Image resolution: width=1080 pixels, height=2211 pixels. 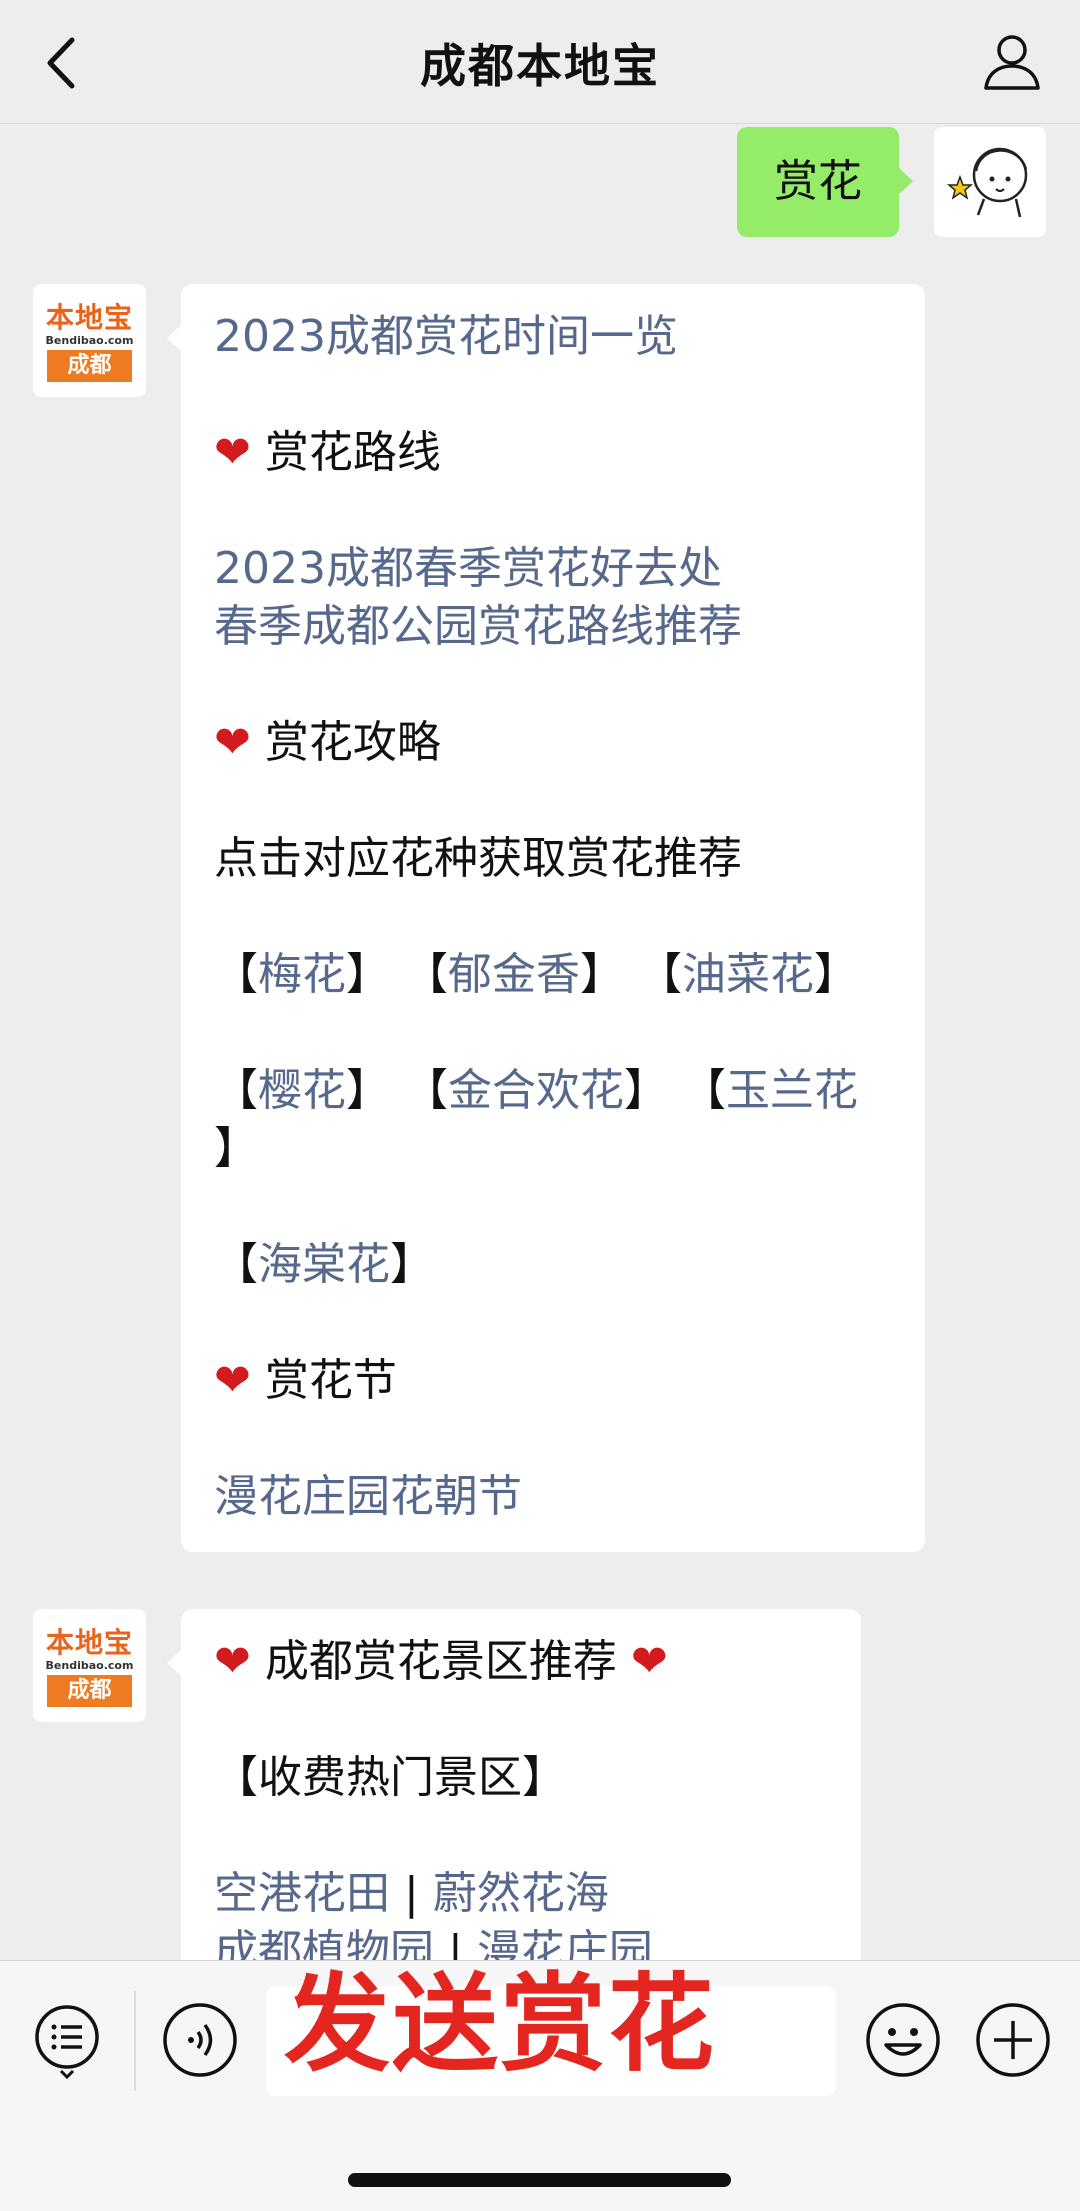 I want to click on home-indicator, so click(x=539, y=2180).